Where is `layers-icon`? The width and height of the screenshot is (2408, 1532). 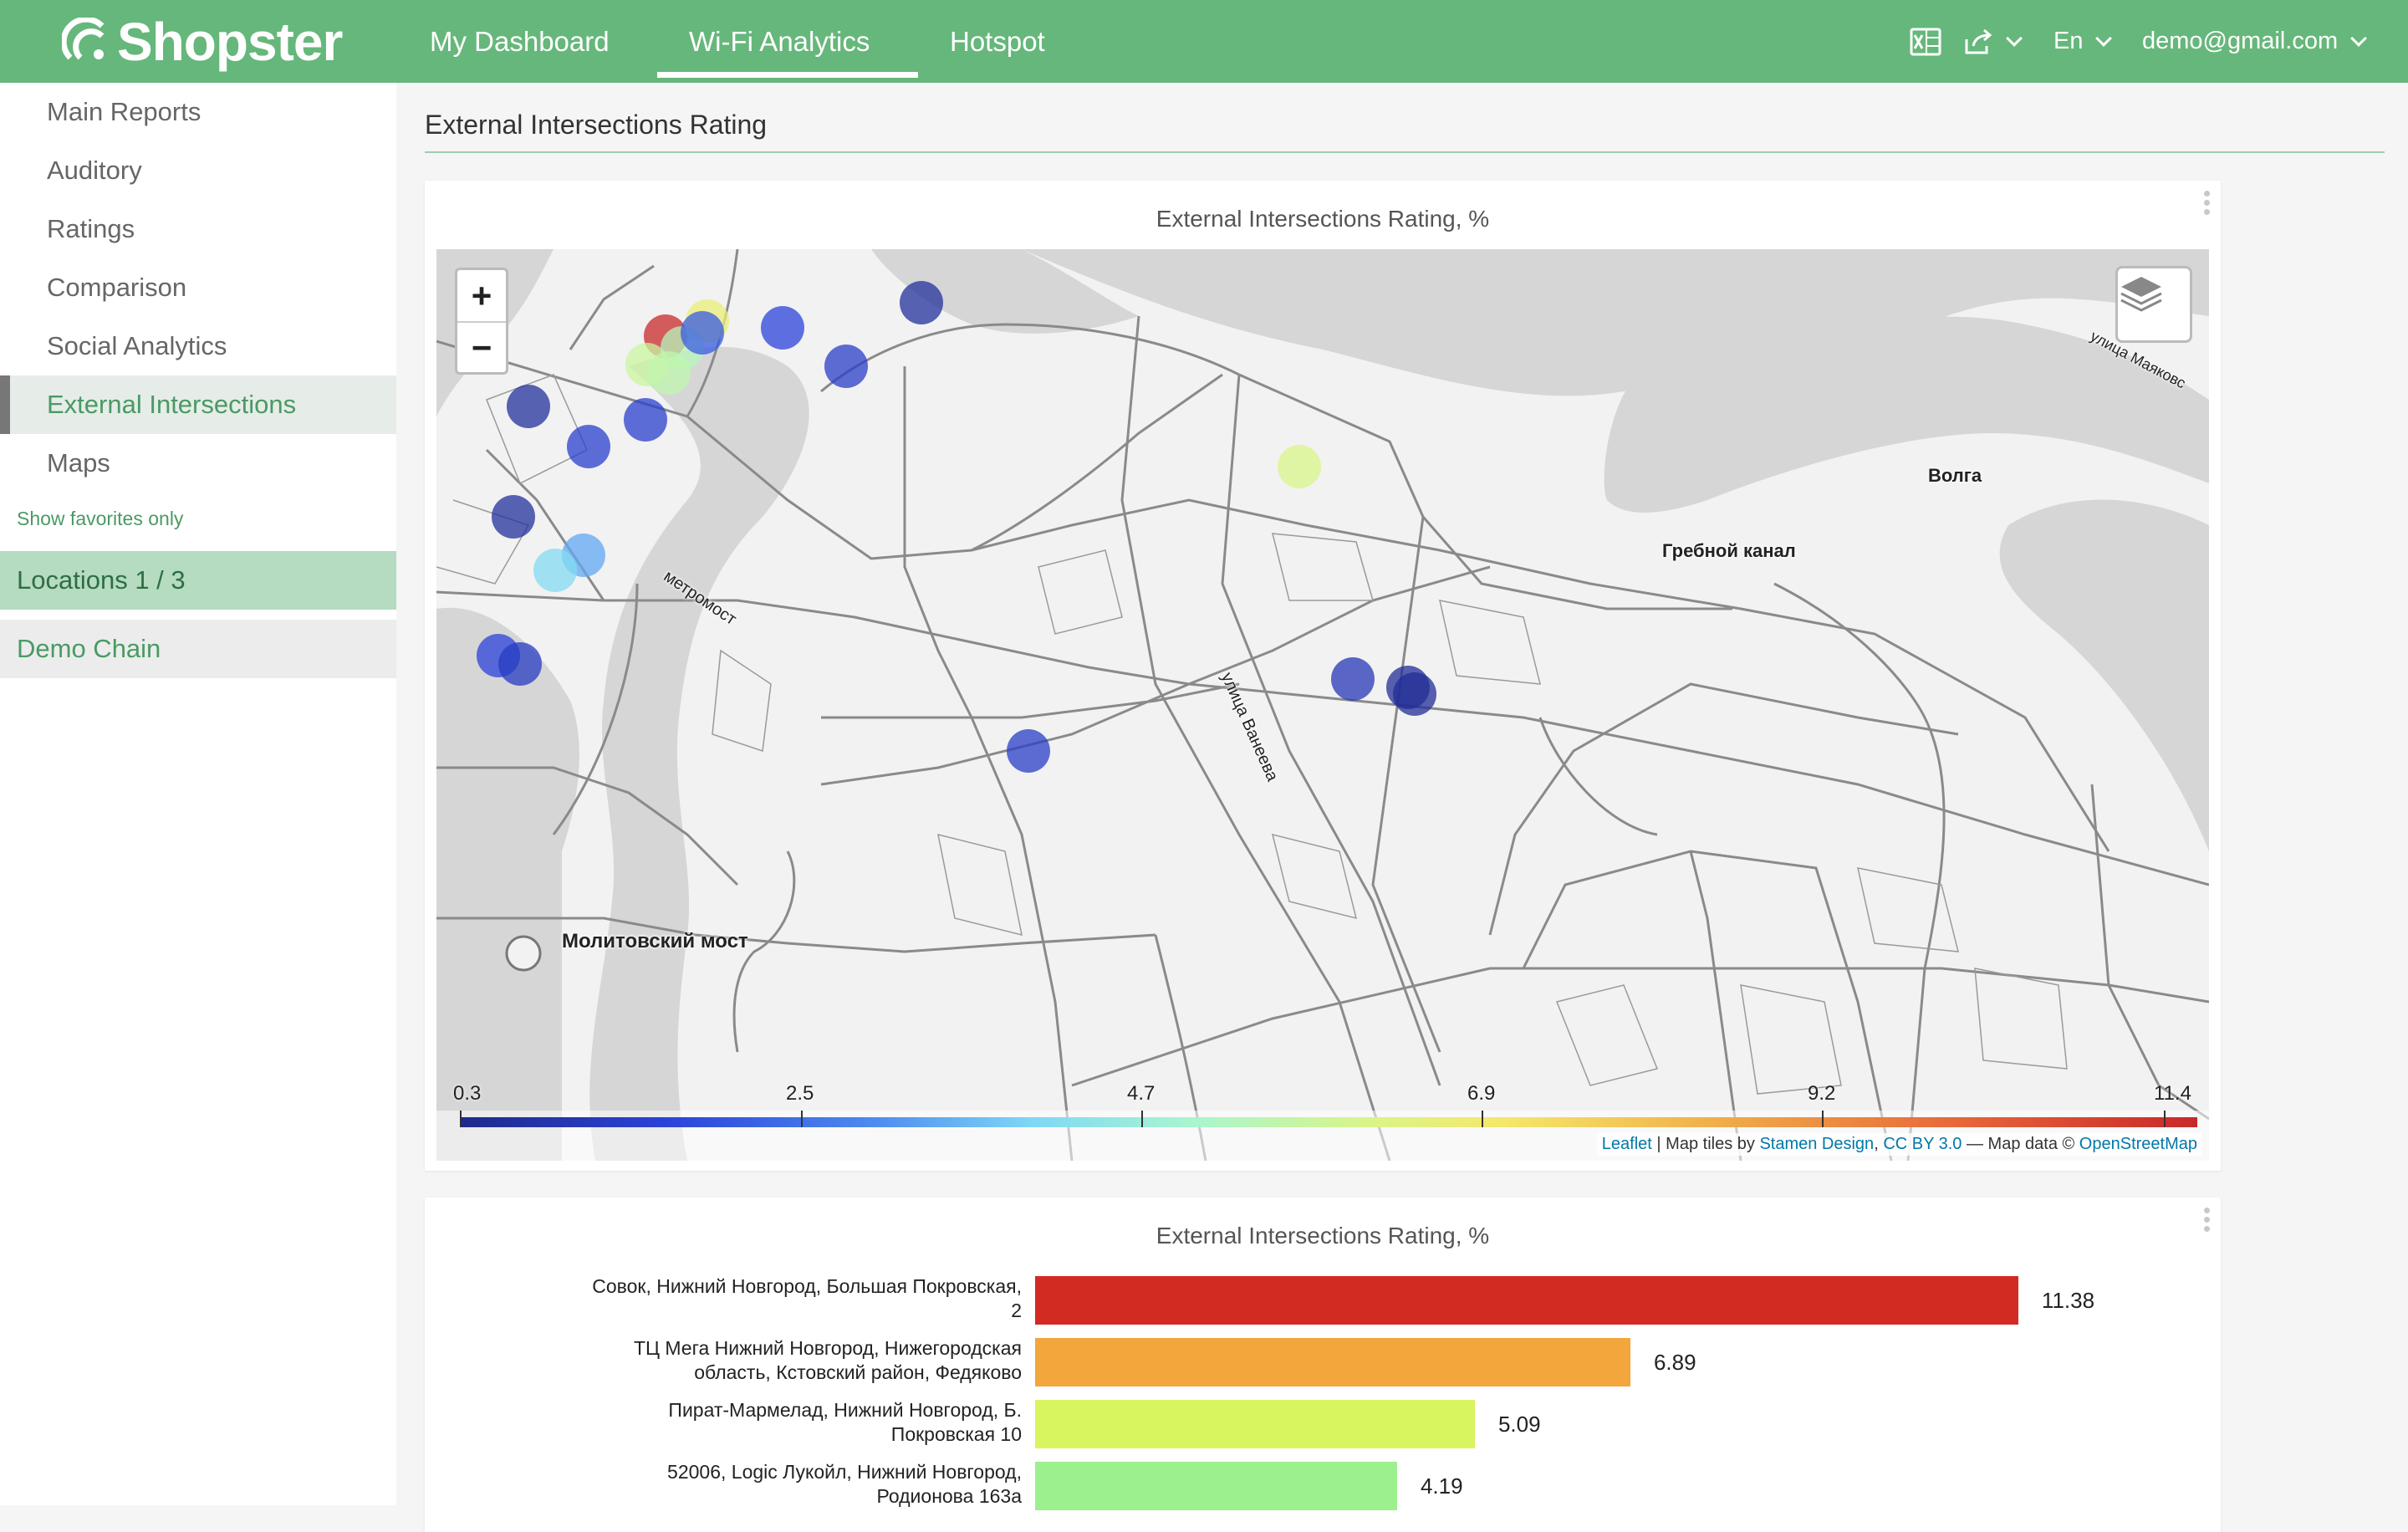 layers-icon is located at coordinates (2153, 304).